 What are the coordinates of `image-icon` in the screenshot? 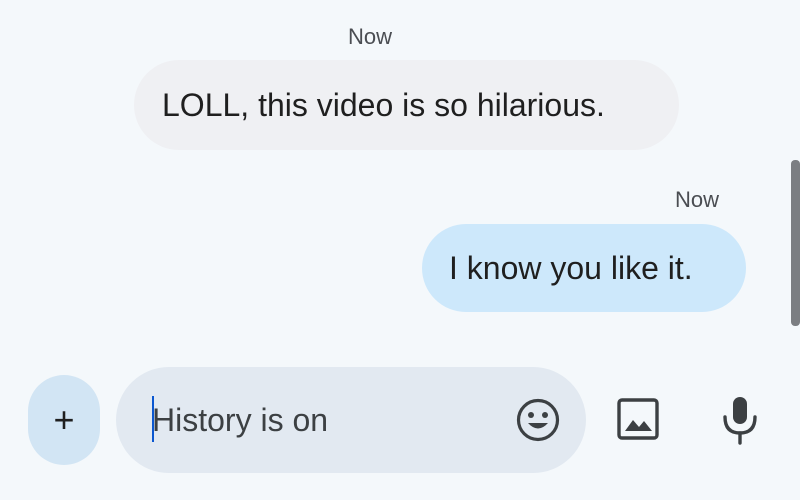 It's located at (638, 419).